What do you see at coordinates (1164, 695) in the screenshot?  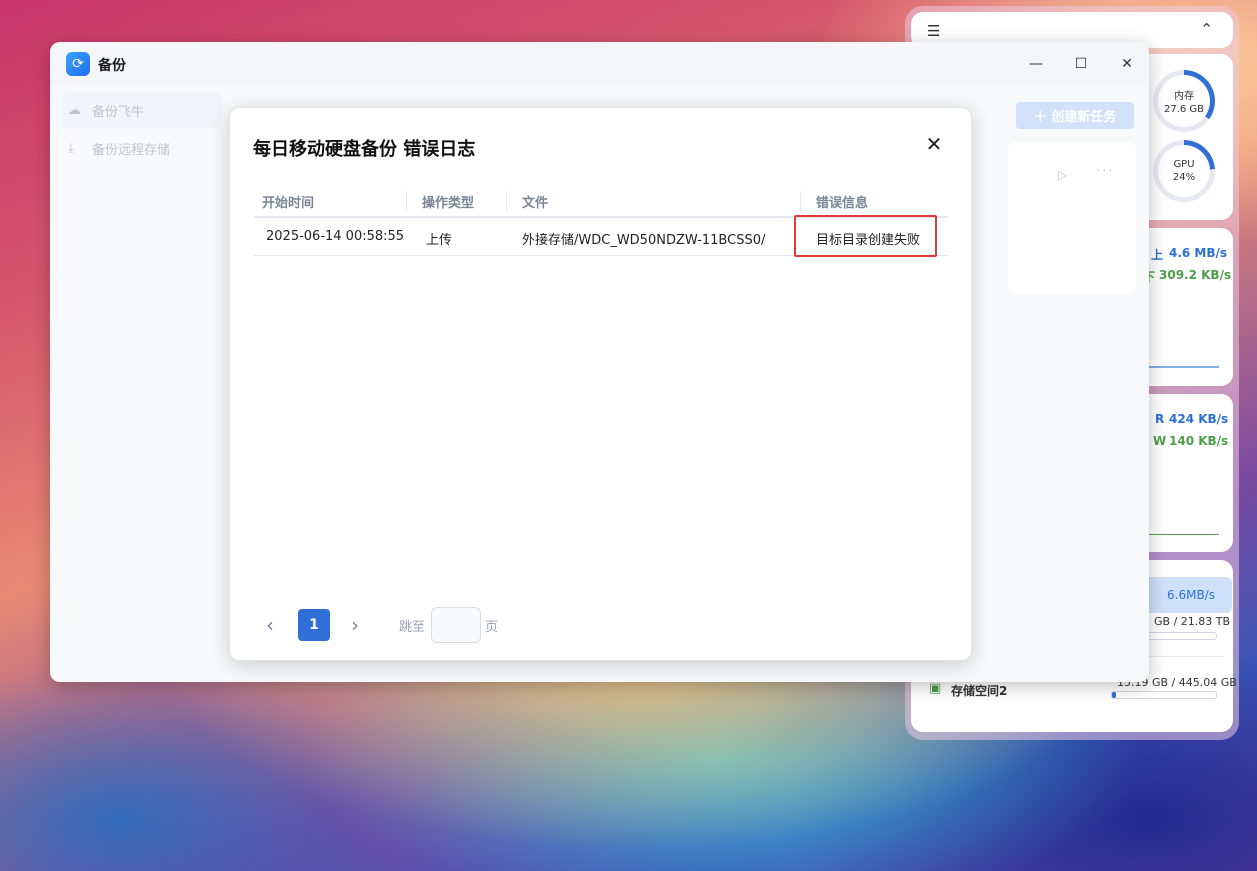 I see `storage-2-bar` at bounding box center [1164, 695].